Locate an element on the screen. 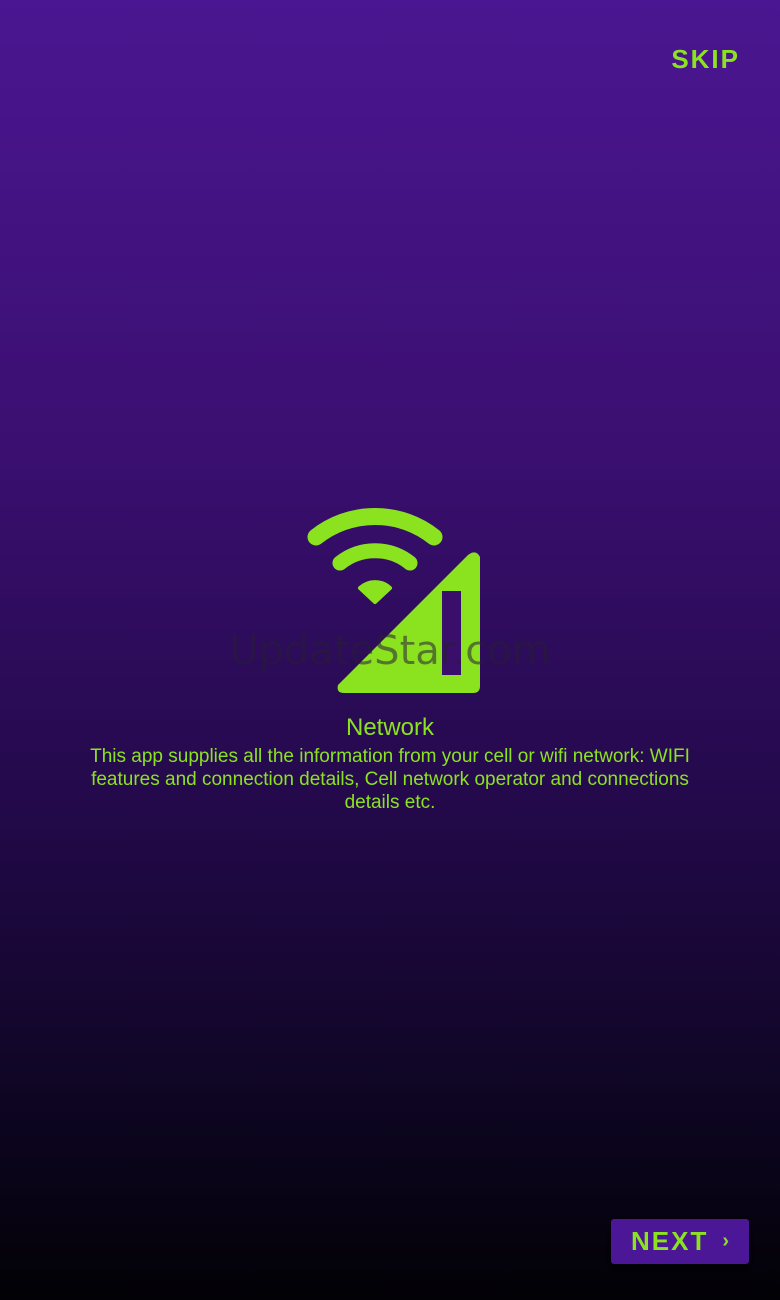  watermark: UpdateStar.com is located at coordinates (390, 651).